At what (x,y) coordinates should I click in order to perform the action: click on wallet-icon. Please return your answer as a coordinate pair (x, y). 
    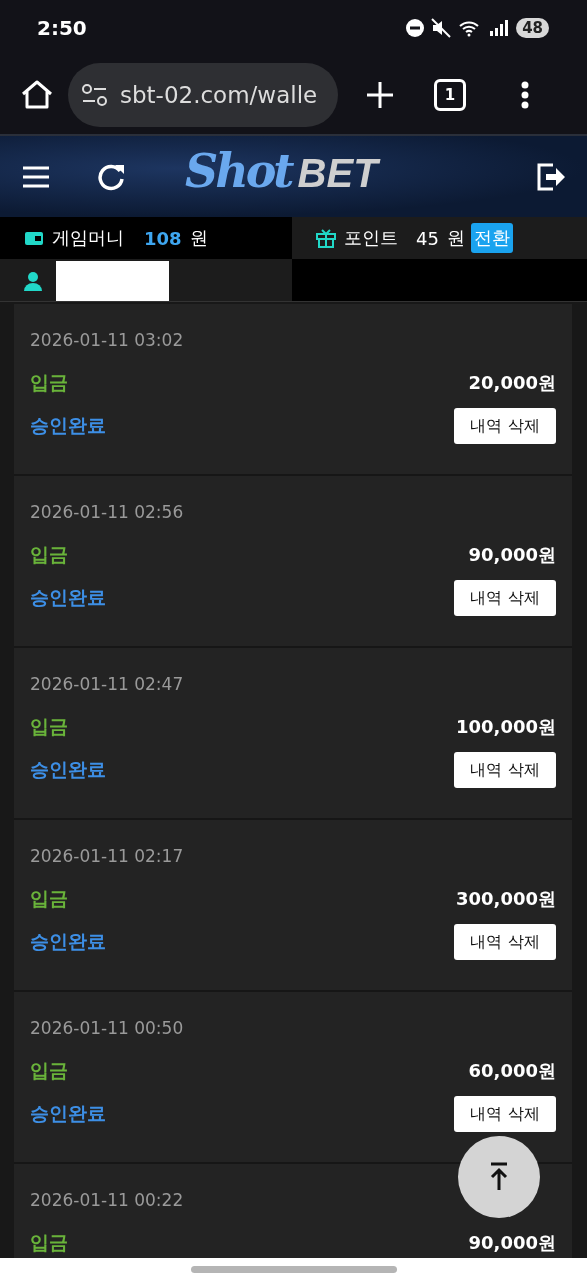
    Looking at the image, I should click on (34, 238).